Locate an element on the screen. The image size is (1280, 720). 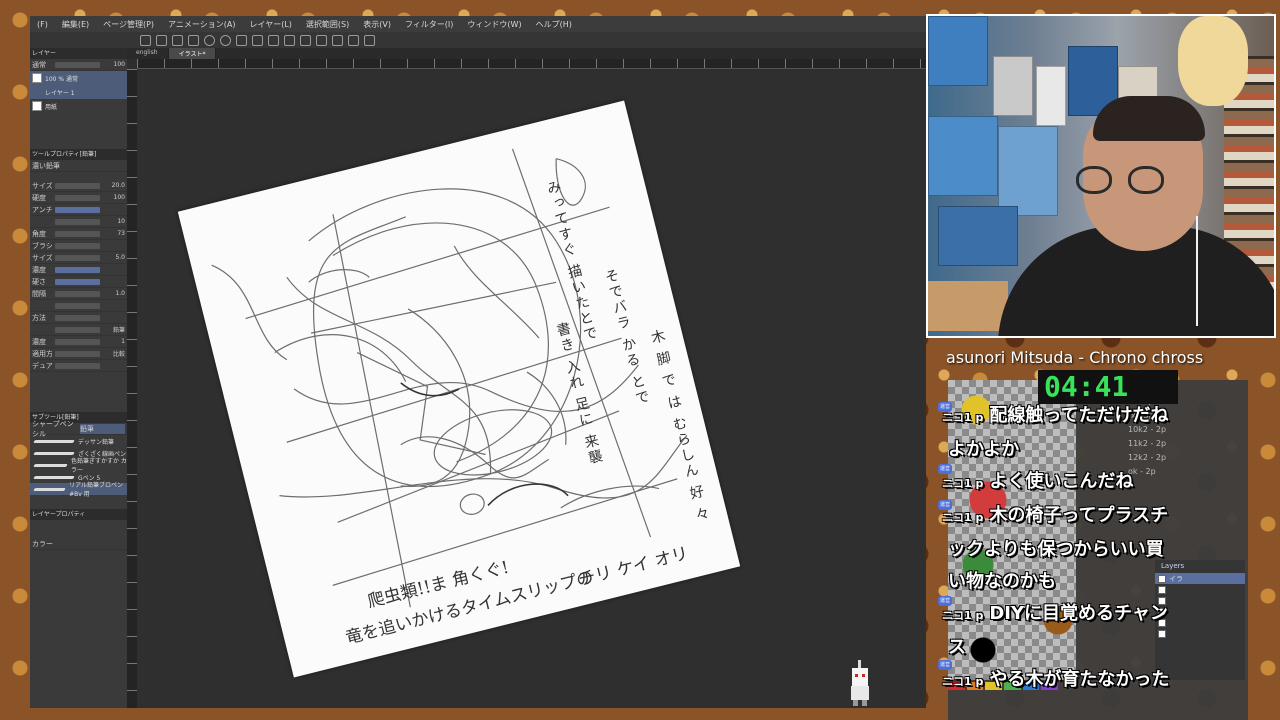
check-icon is located at coordinates (337, 40).